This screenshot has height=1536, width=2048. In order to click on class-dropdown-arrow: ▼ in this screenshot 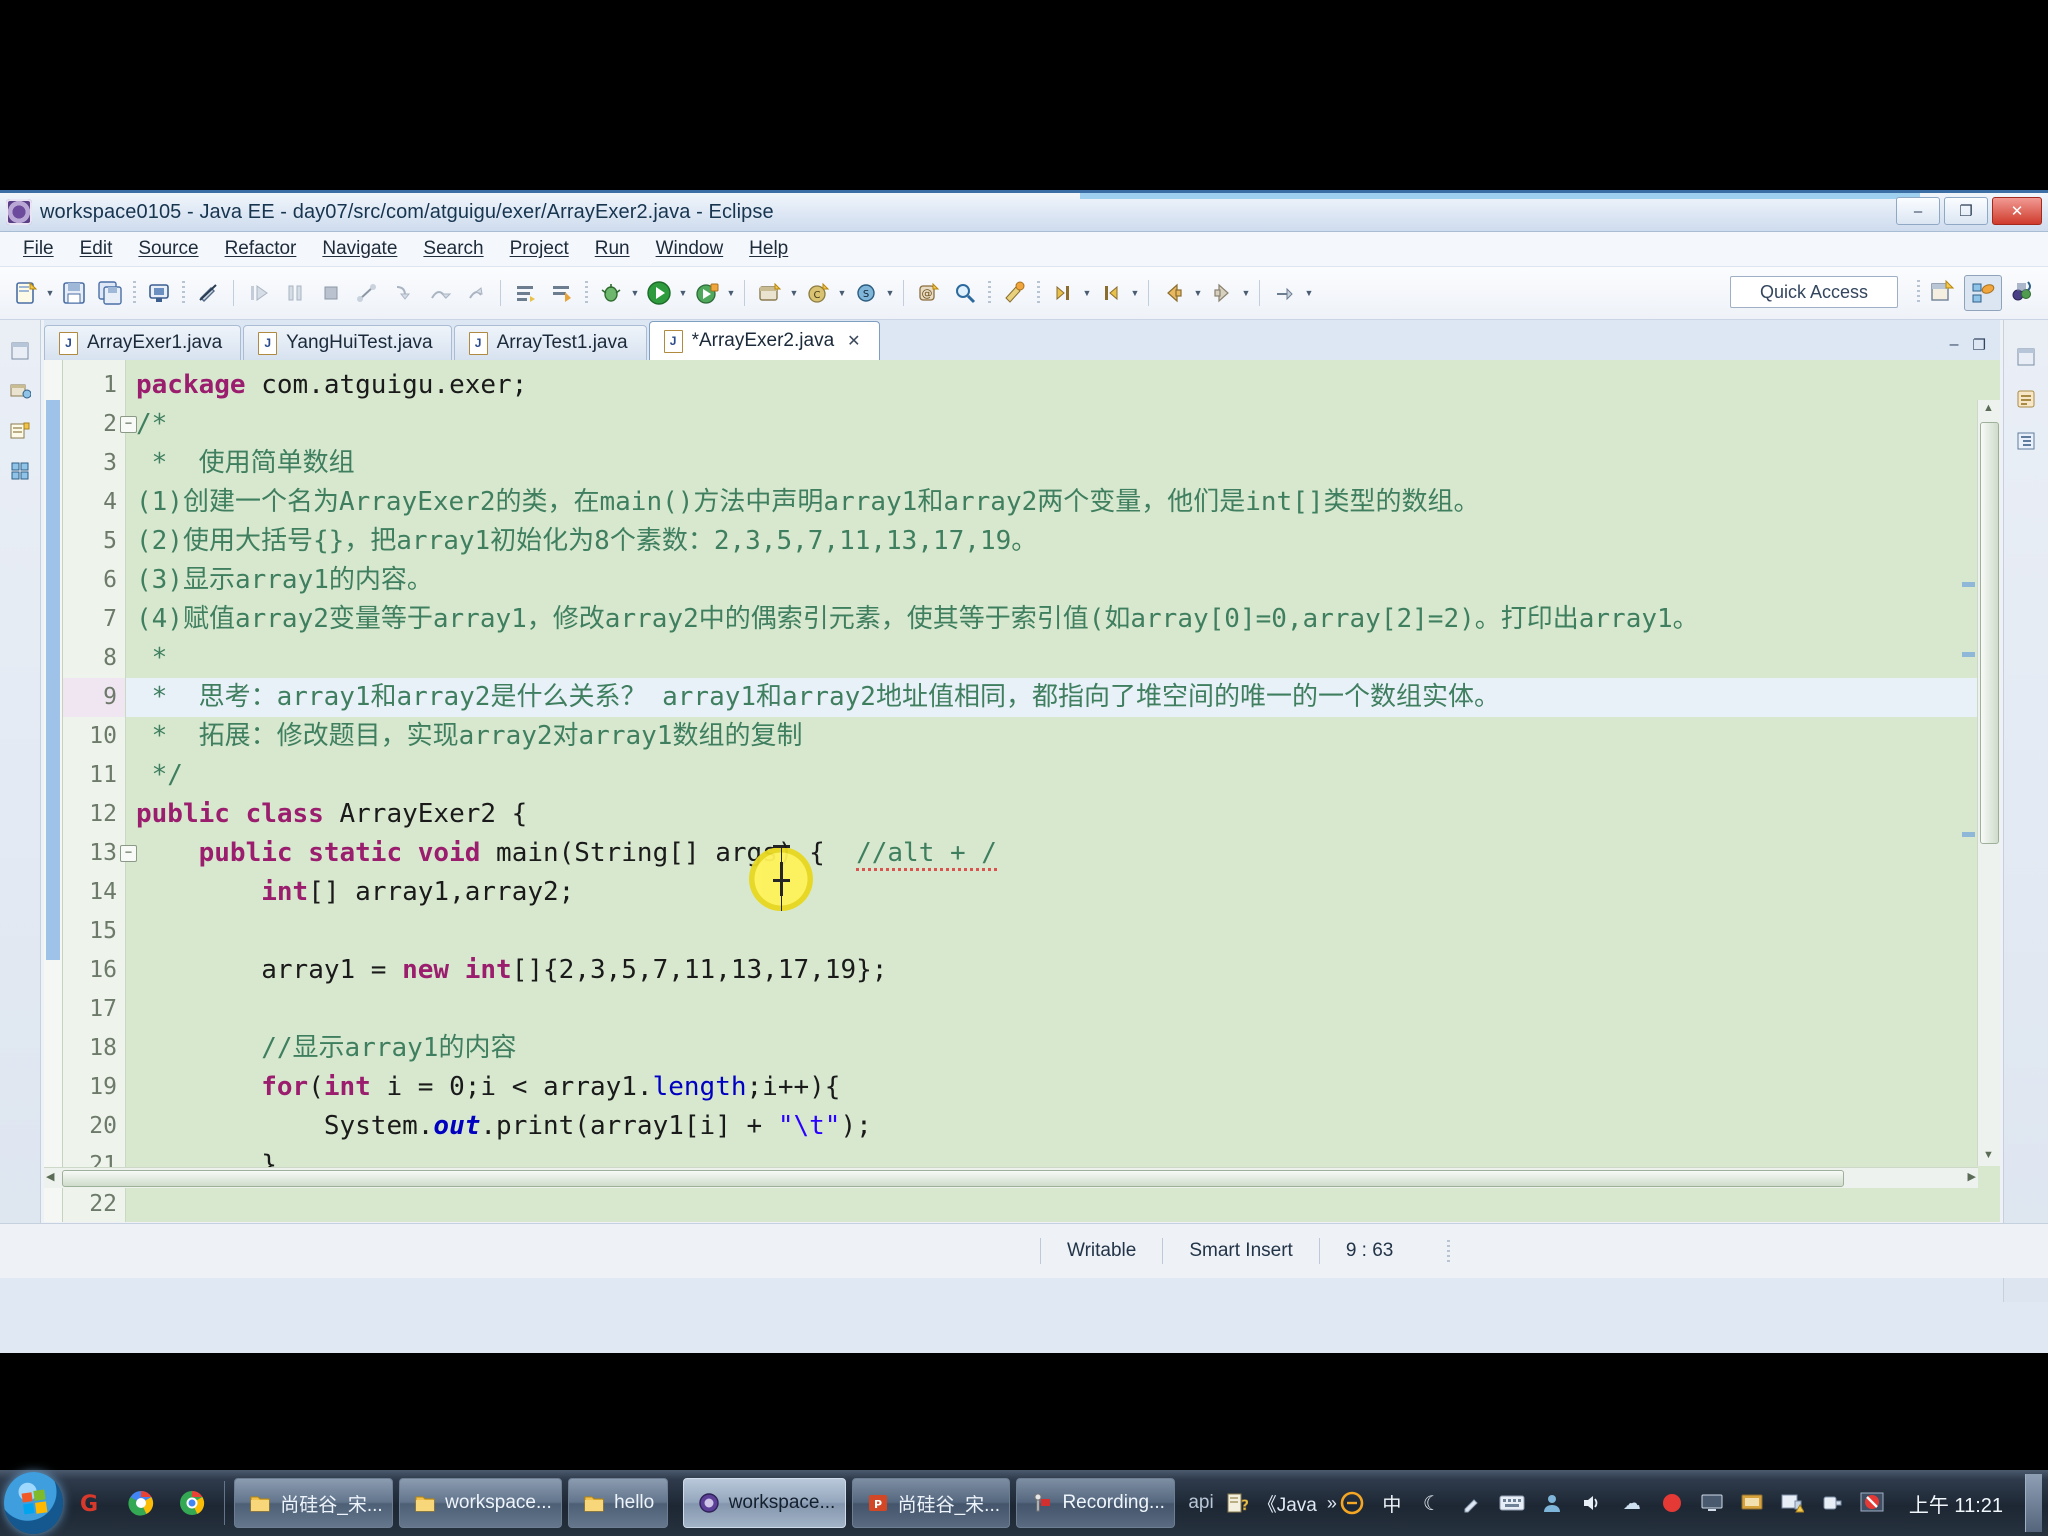, I will do `click(842, 293)`.